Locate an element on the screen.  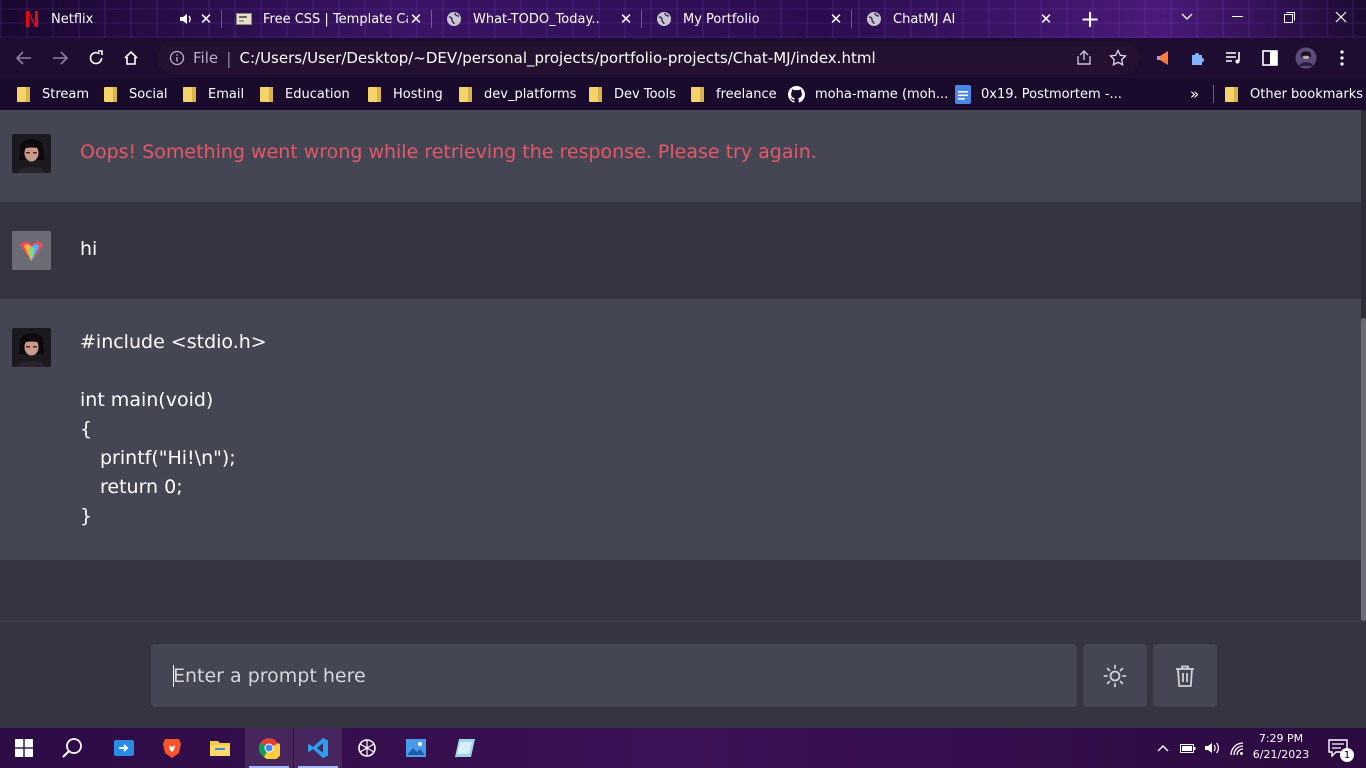
remote-desktop-icon is located at coordinates (124, 748).